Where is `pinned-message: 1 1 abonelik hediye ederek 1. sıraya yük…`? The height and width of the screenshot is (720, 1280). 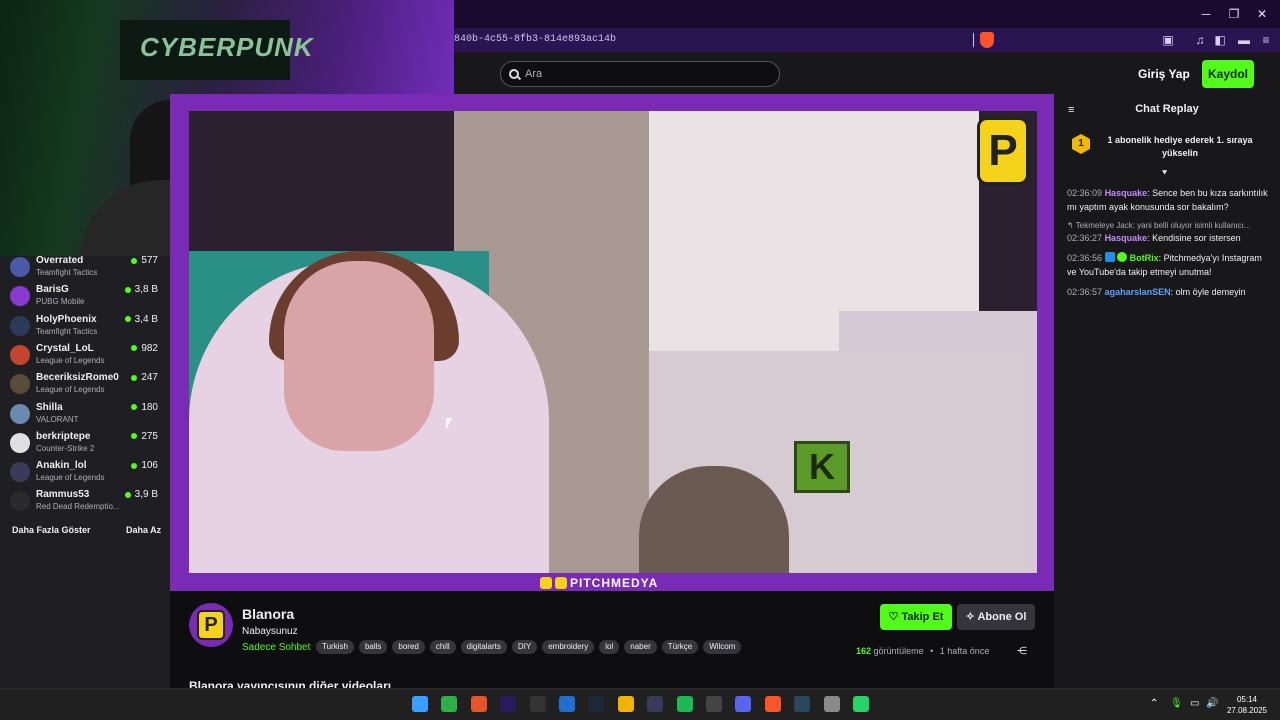
pinned-message: 1 1 abonelik hediye ederek 1. sıraya yük… is located at coordinates (1167, 148).